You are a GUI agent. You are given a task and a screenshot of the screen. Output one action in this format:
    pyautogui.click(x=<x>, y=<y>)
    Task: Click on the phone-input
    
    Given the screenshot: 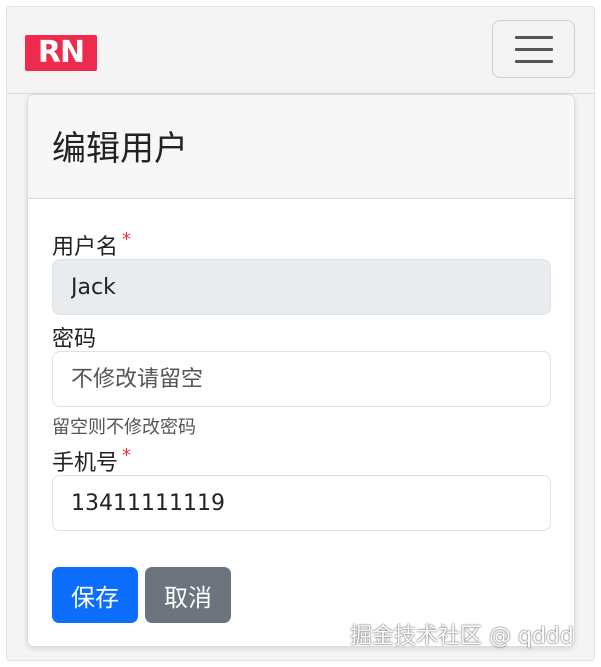 What is the action you would take?
    pyautogui.click(x=301, y=503)
    